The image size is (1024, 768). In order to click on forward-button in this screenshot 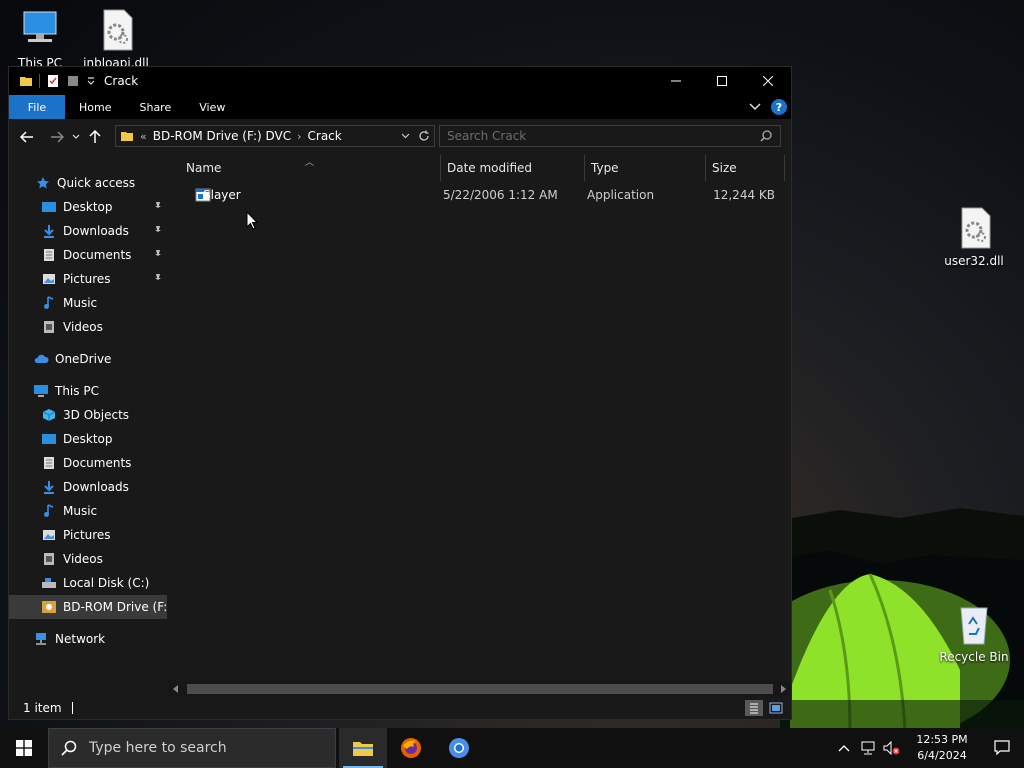, I will do `click(57, 137)`.